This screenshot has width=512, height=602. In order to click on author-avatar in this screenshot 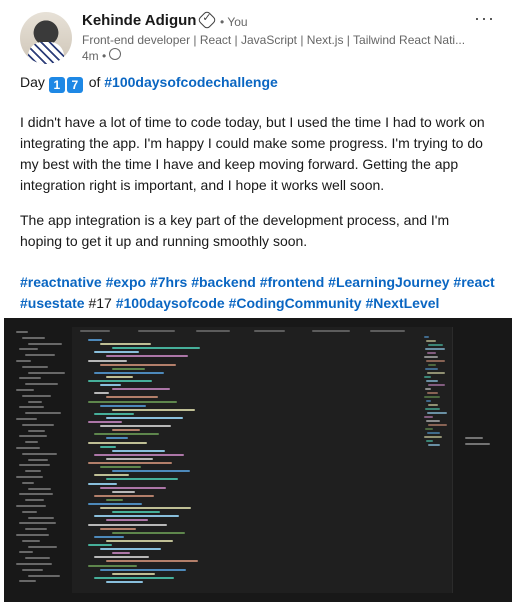, I will do `click(46, 38)`.